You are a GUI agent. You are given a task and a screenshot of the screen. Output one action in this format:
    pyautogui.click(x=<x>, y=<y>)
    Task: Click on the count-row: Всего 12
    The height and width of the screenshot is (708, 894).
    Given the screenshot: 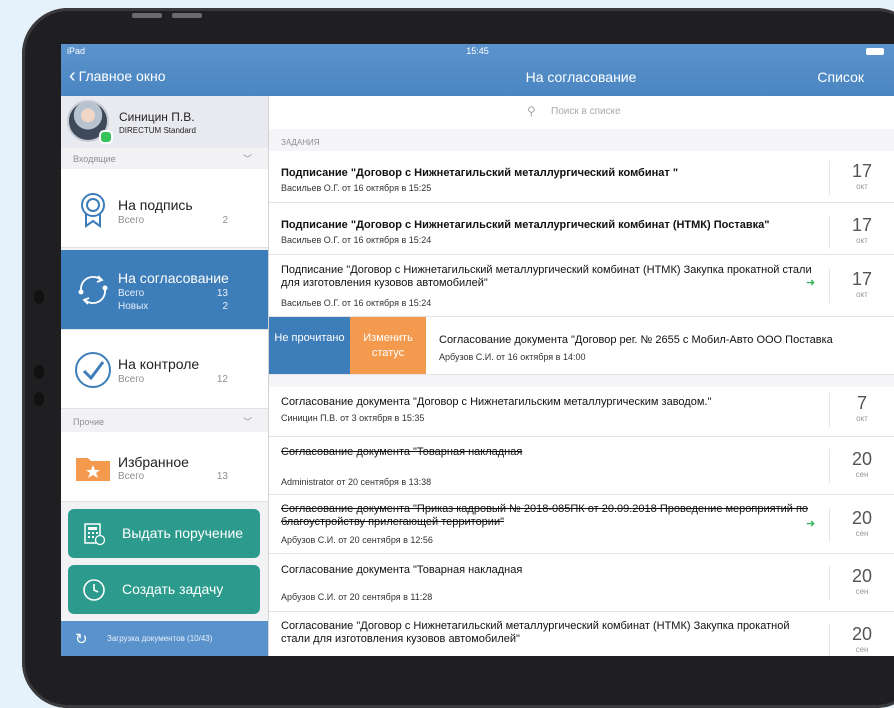 What is the action you would take?
    pyautogui.click(x=173, y=379)
    